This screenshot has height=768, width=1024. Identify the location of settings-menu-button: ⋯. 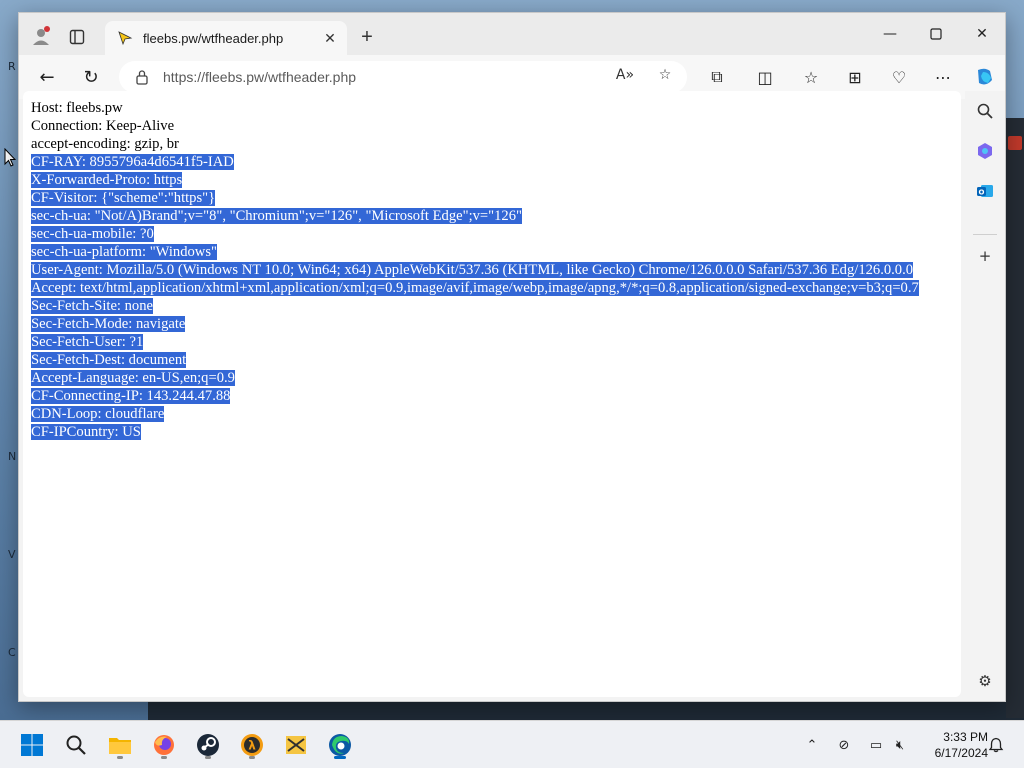
(943, 77).